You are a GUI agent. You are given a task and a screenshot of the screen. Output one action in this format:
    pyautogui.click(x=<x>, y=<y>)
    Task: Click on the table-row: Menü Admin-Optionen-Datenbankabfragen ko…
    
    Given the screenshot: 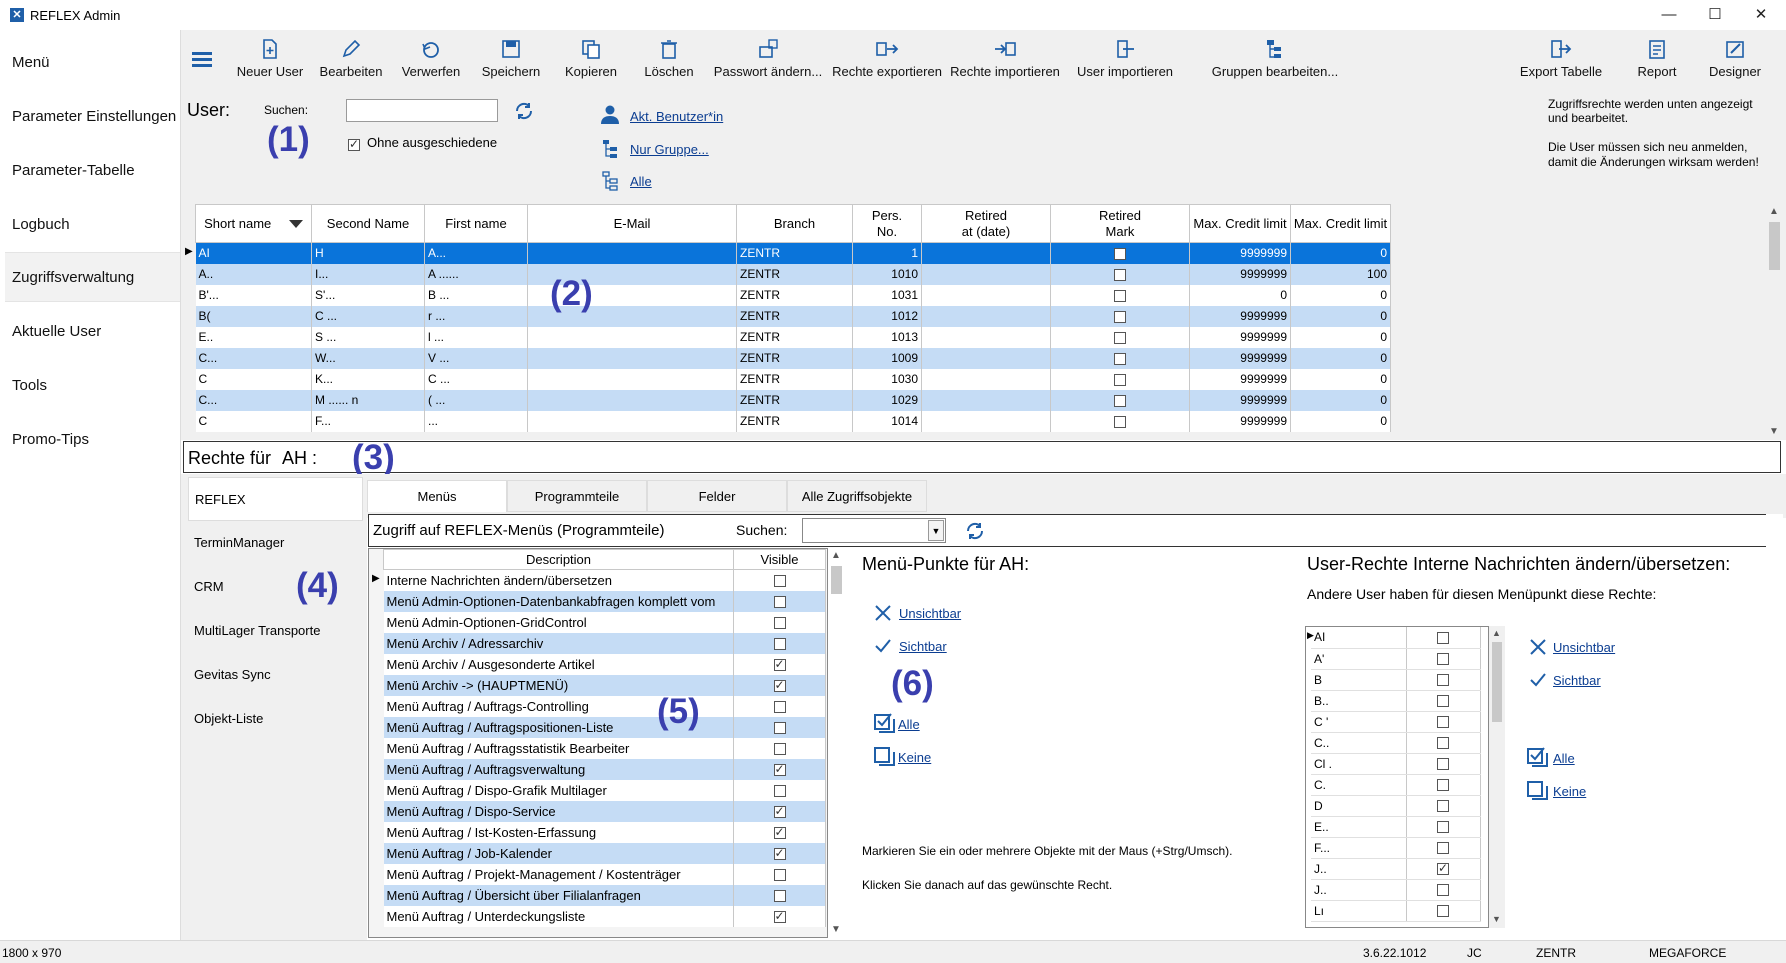 What is the action you would take?
    pyautogui.click(x=604, y=601)
    